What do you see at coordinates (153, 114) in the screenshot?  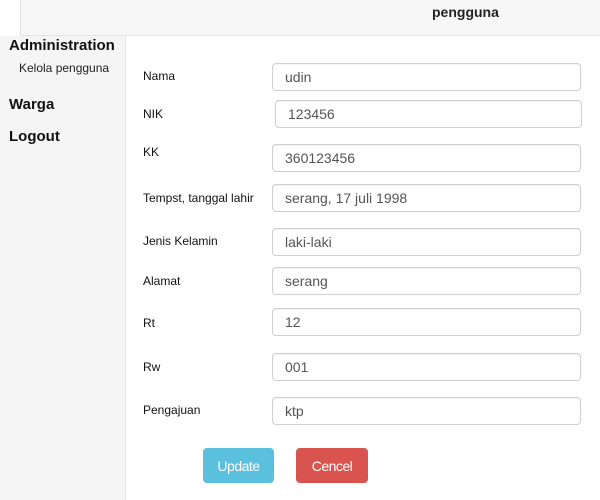 I see `nik-label: NIK` at bounding box center [153, 114].